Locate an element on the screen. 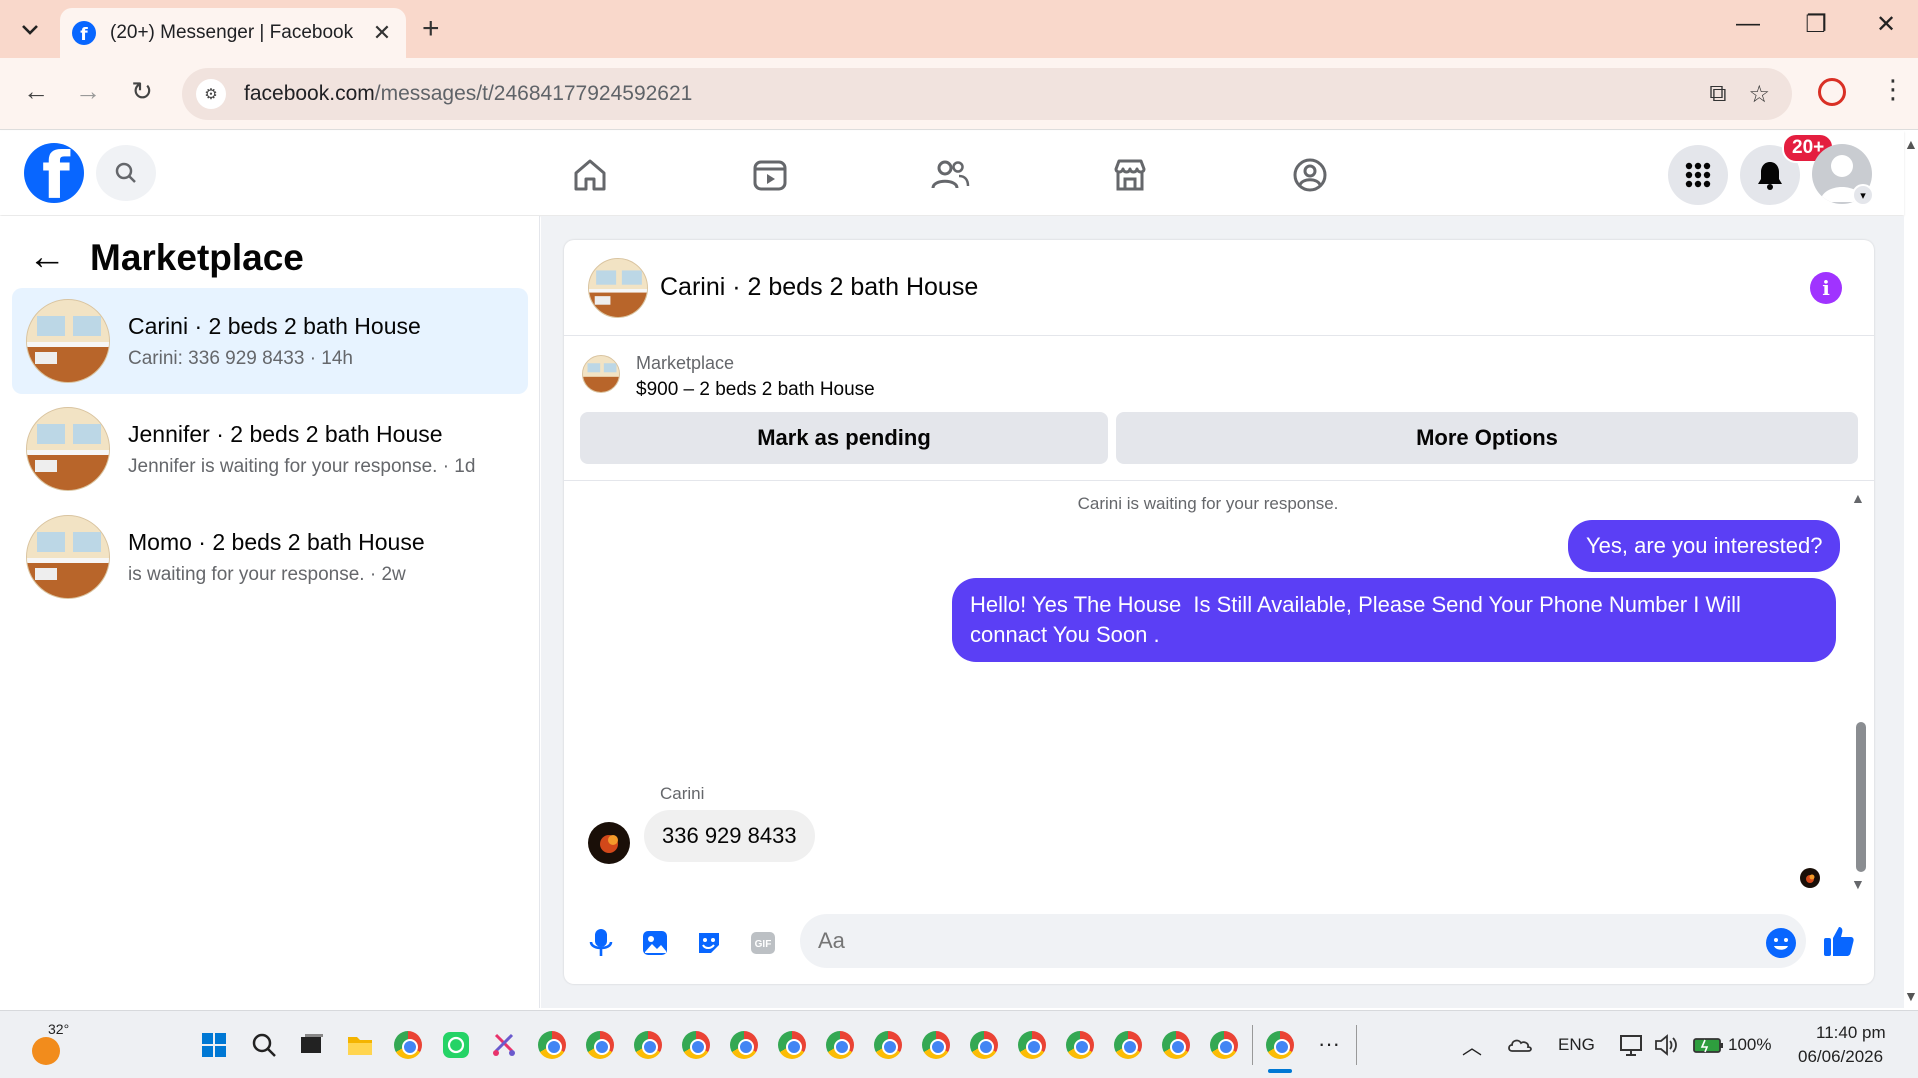  page-scroll-up-icon: ▲ is located at coordinates (1911, 144).